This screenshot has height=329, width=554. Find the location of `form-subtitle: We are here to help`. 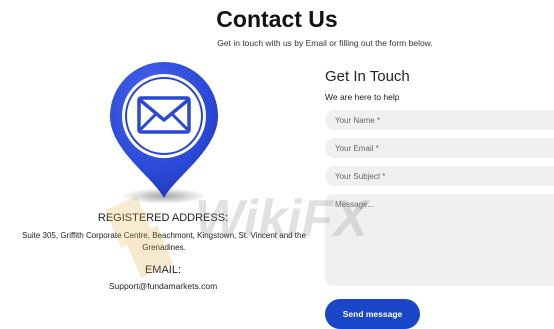

form-subtitle: We are here to help is located at coordinates (362, 97).